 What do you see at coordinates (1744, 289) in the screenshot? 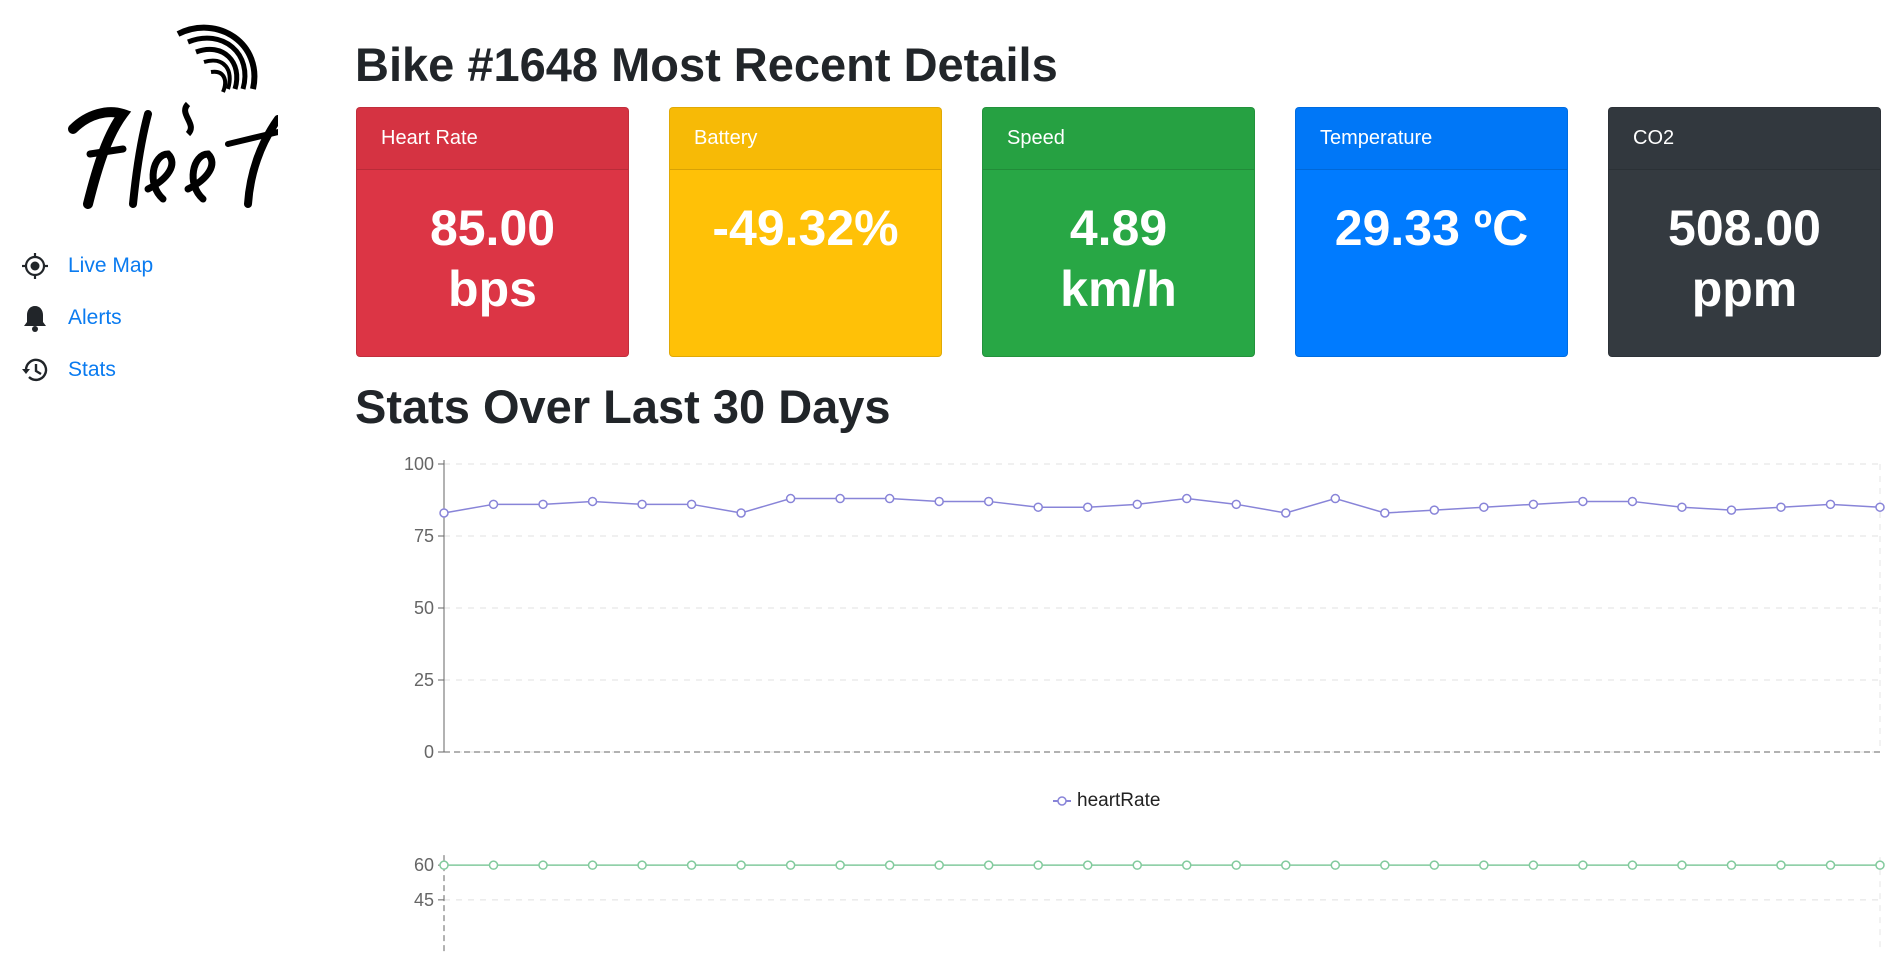
I see `card-unit: ppm` at bounding box center [1744, 289].